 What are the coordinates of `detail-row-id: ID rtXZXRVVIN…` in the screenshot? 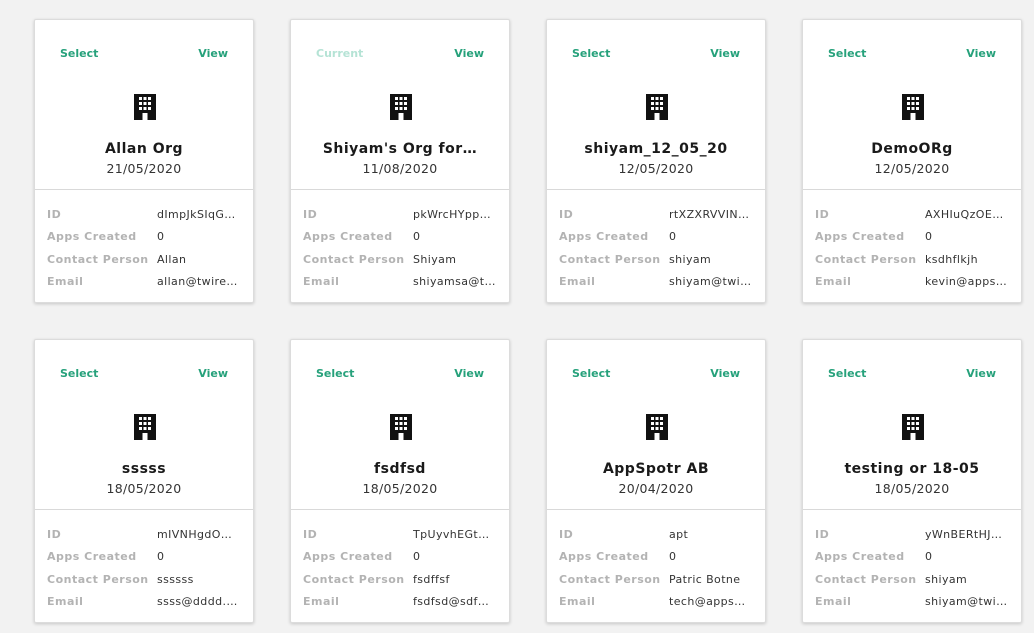 It's located at (656, 217).